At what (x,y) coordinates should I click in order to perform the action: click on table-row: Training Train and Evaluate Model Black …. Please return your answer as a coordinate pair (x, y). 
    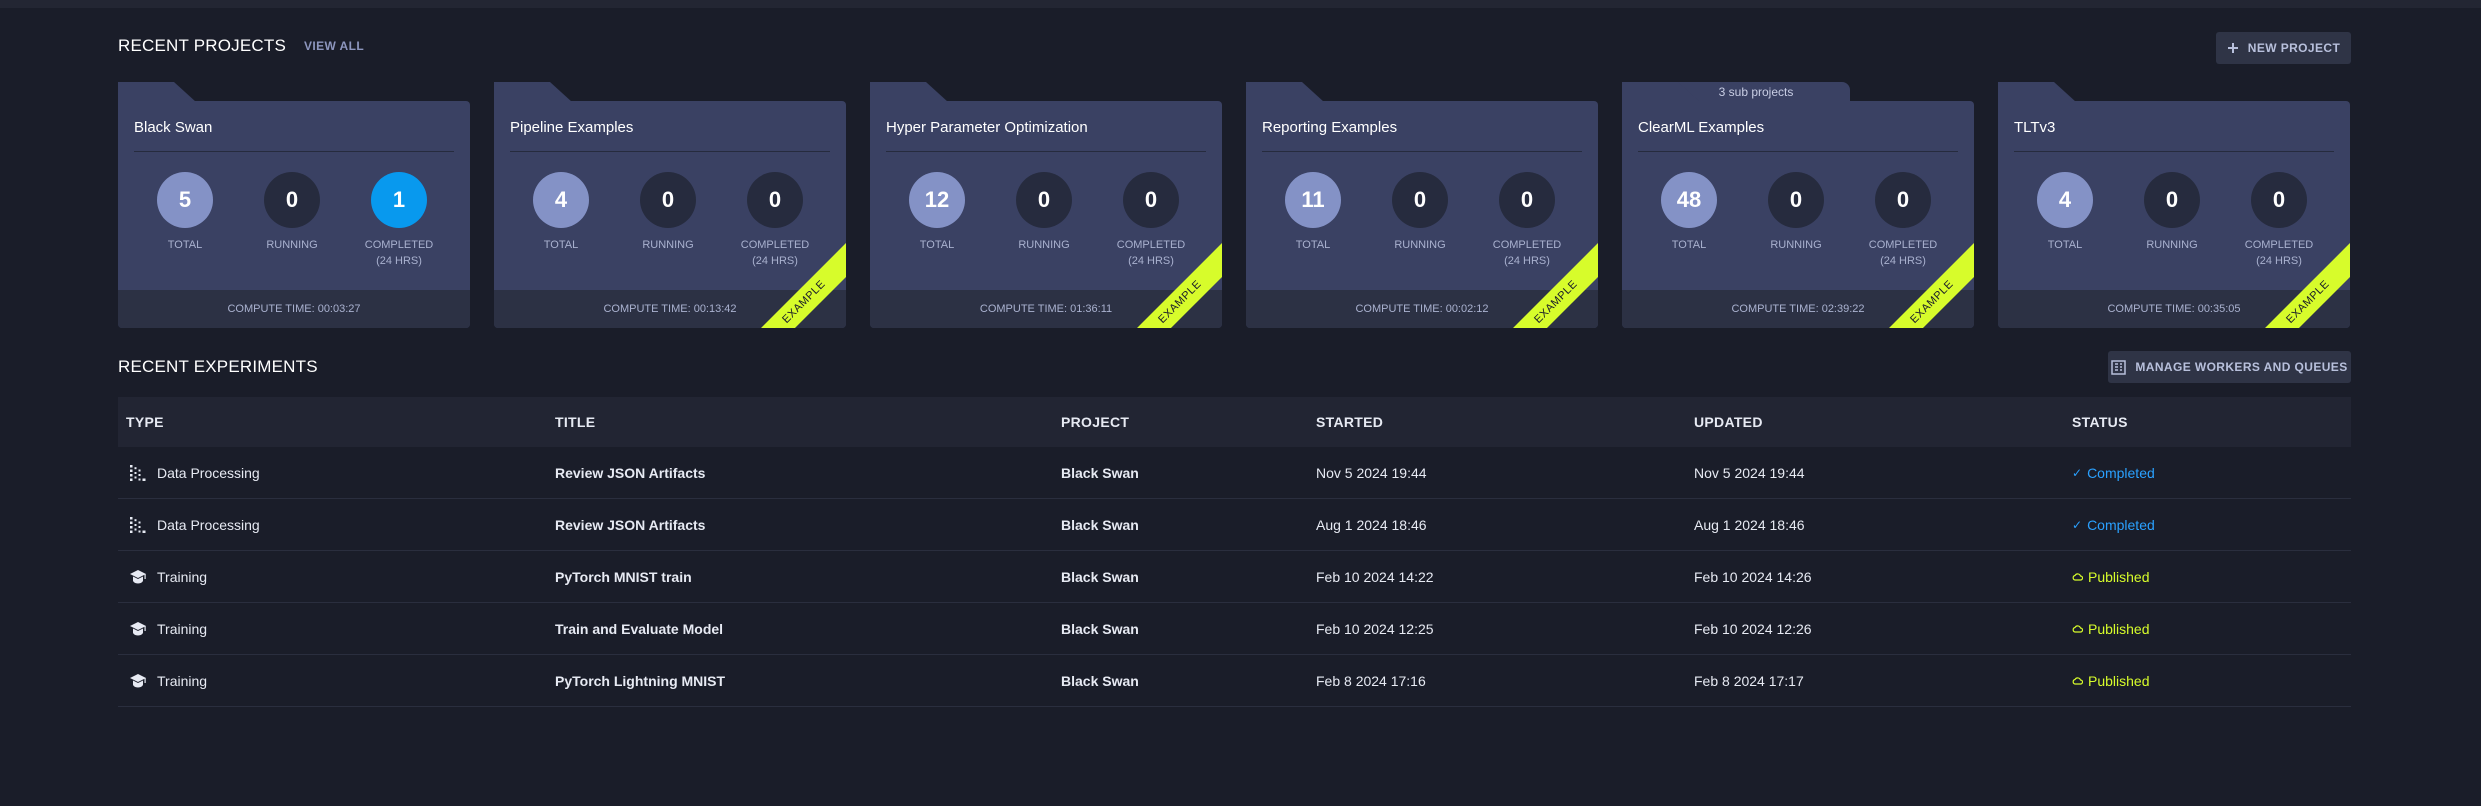
    Looking at the image, I should click on (1234, 629).